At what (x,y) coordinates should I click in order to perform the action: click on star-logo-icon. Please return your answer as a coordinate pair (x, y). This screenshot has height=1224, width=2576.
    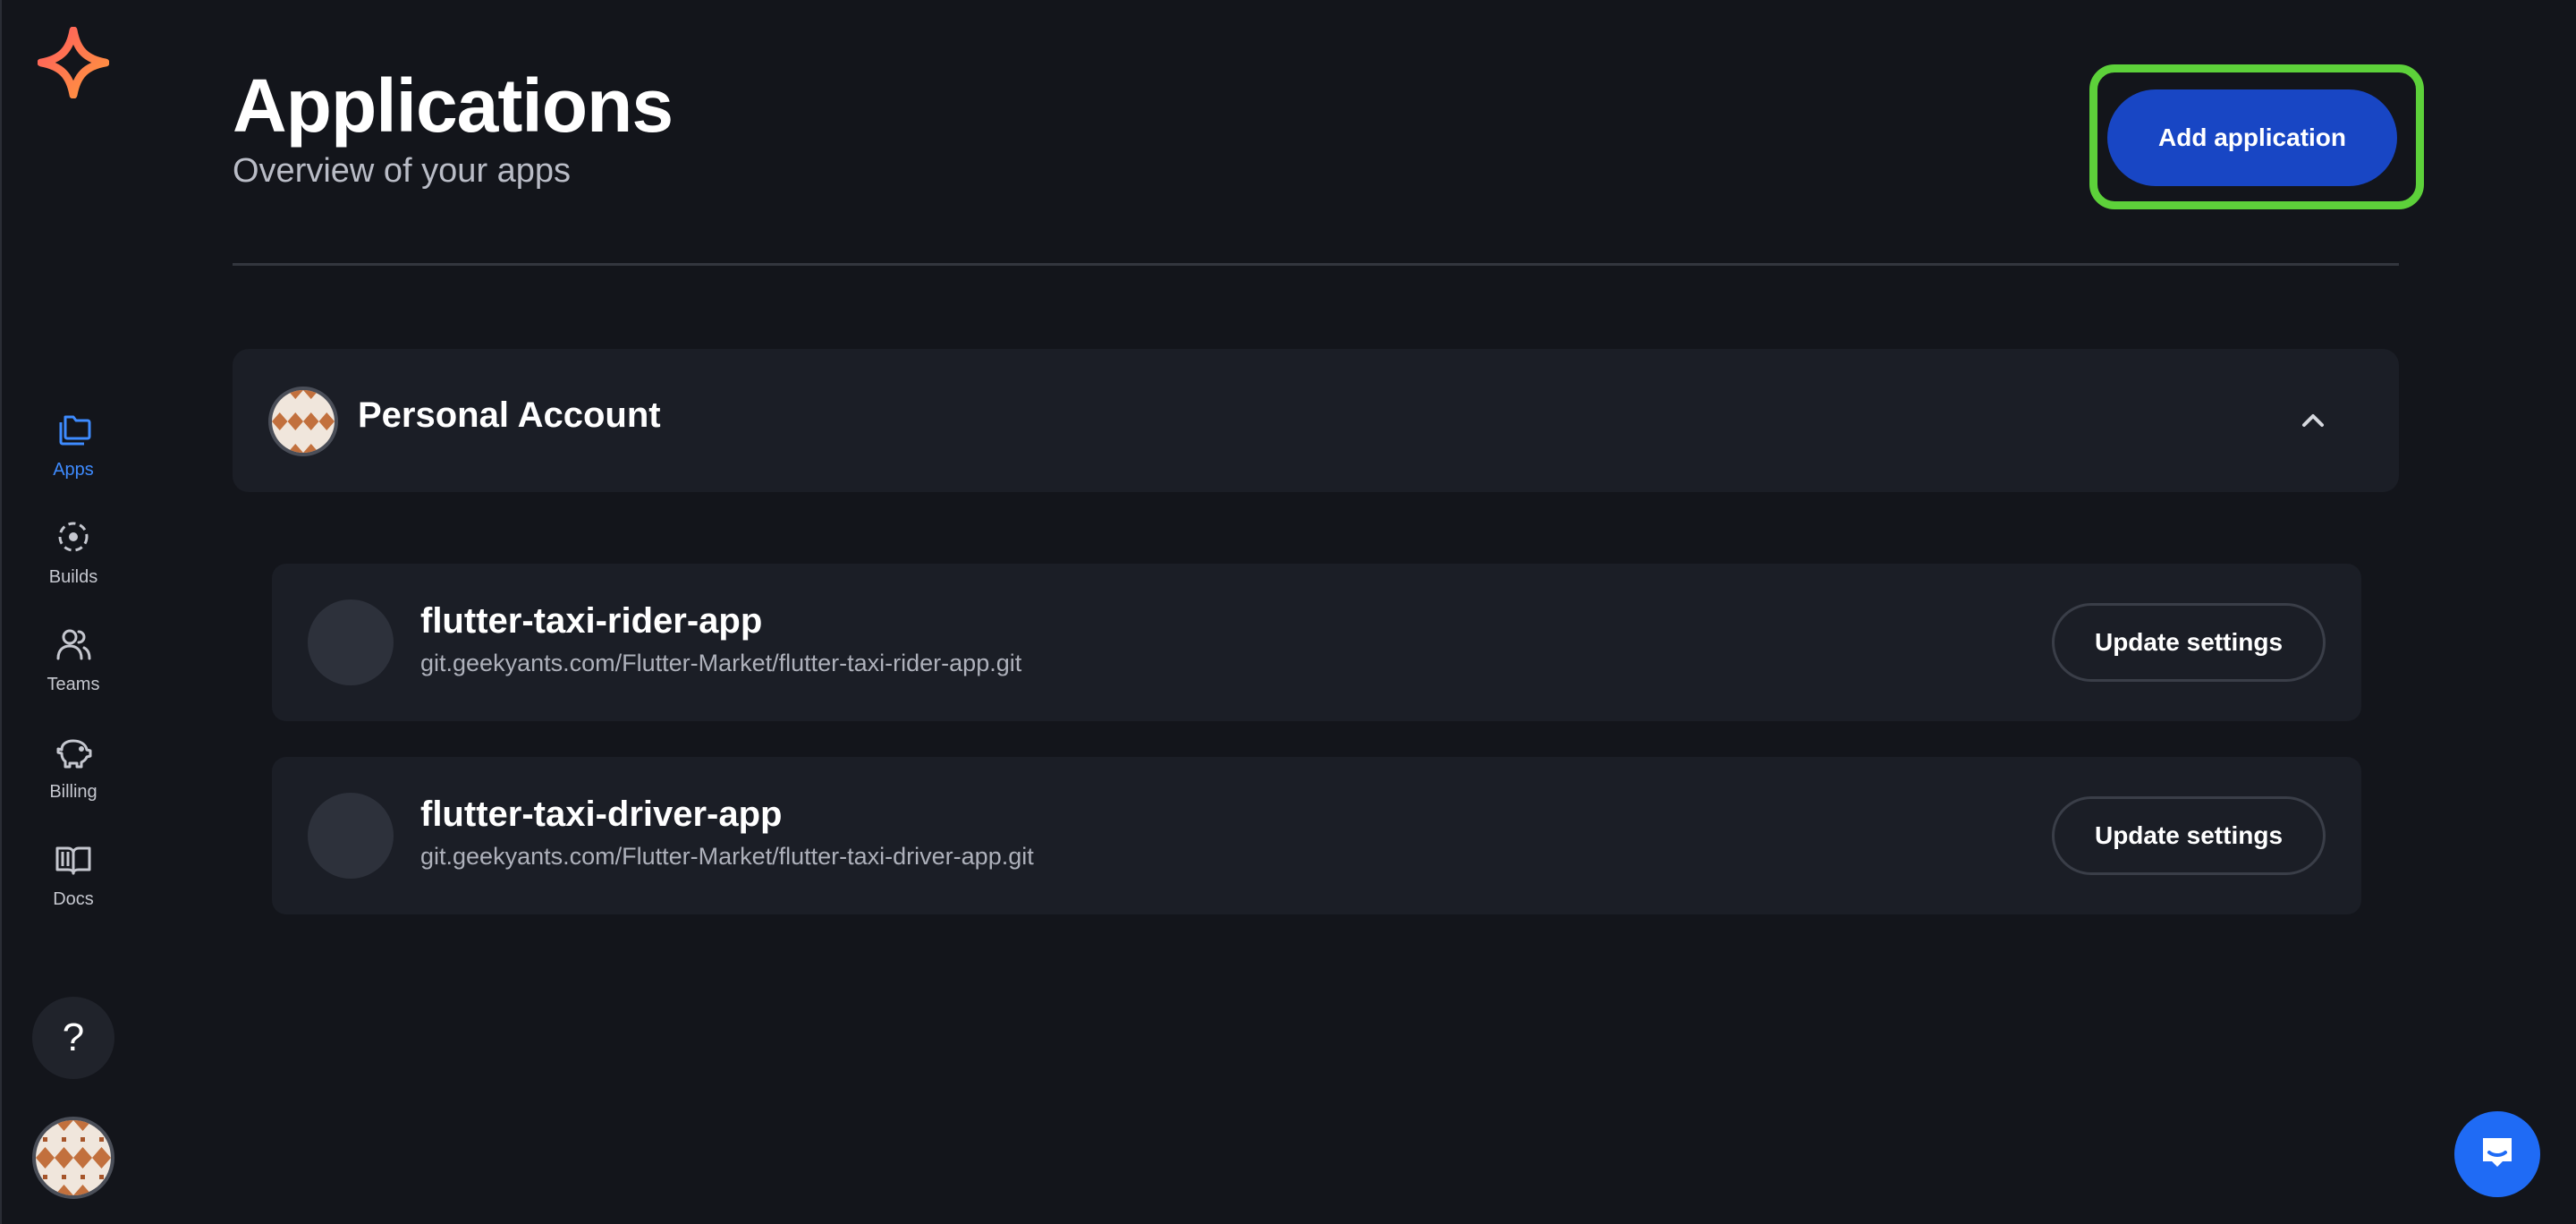
    Looking at the image, I should click on (73, 63).